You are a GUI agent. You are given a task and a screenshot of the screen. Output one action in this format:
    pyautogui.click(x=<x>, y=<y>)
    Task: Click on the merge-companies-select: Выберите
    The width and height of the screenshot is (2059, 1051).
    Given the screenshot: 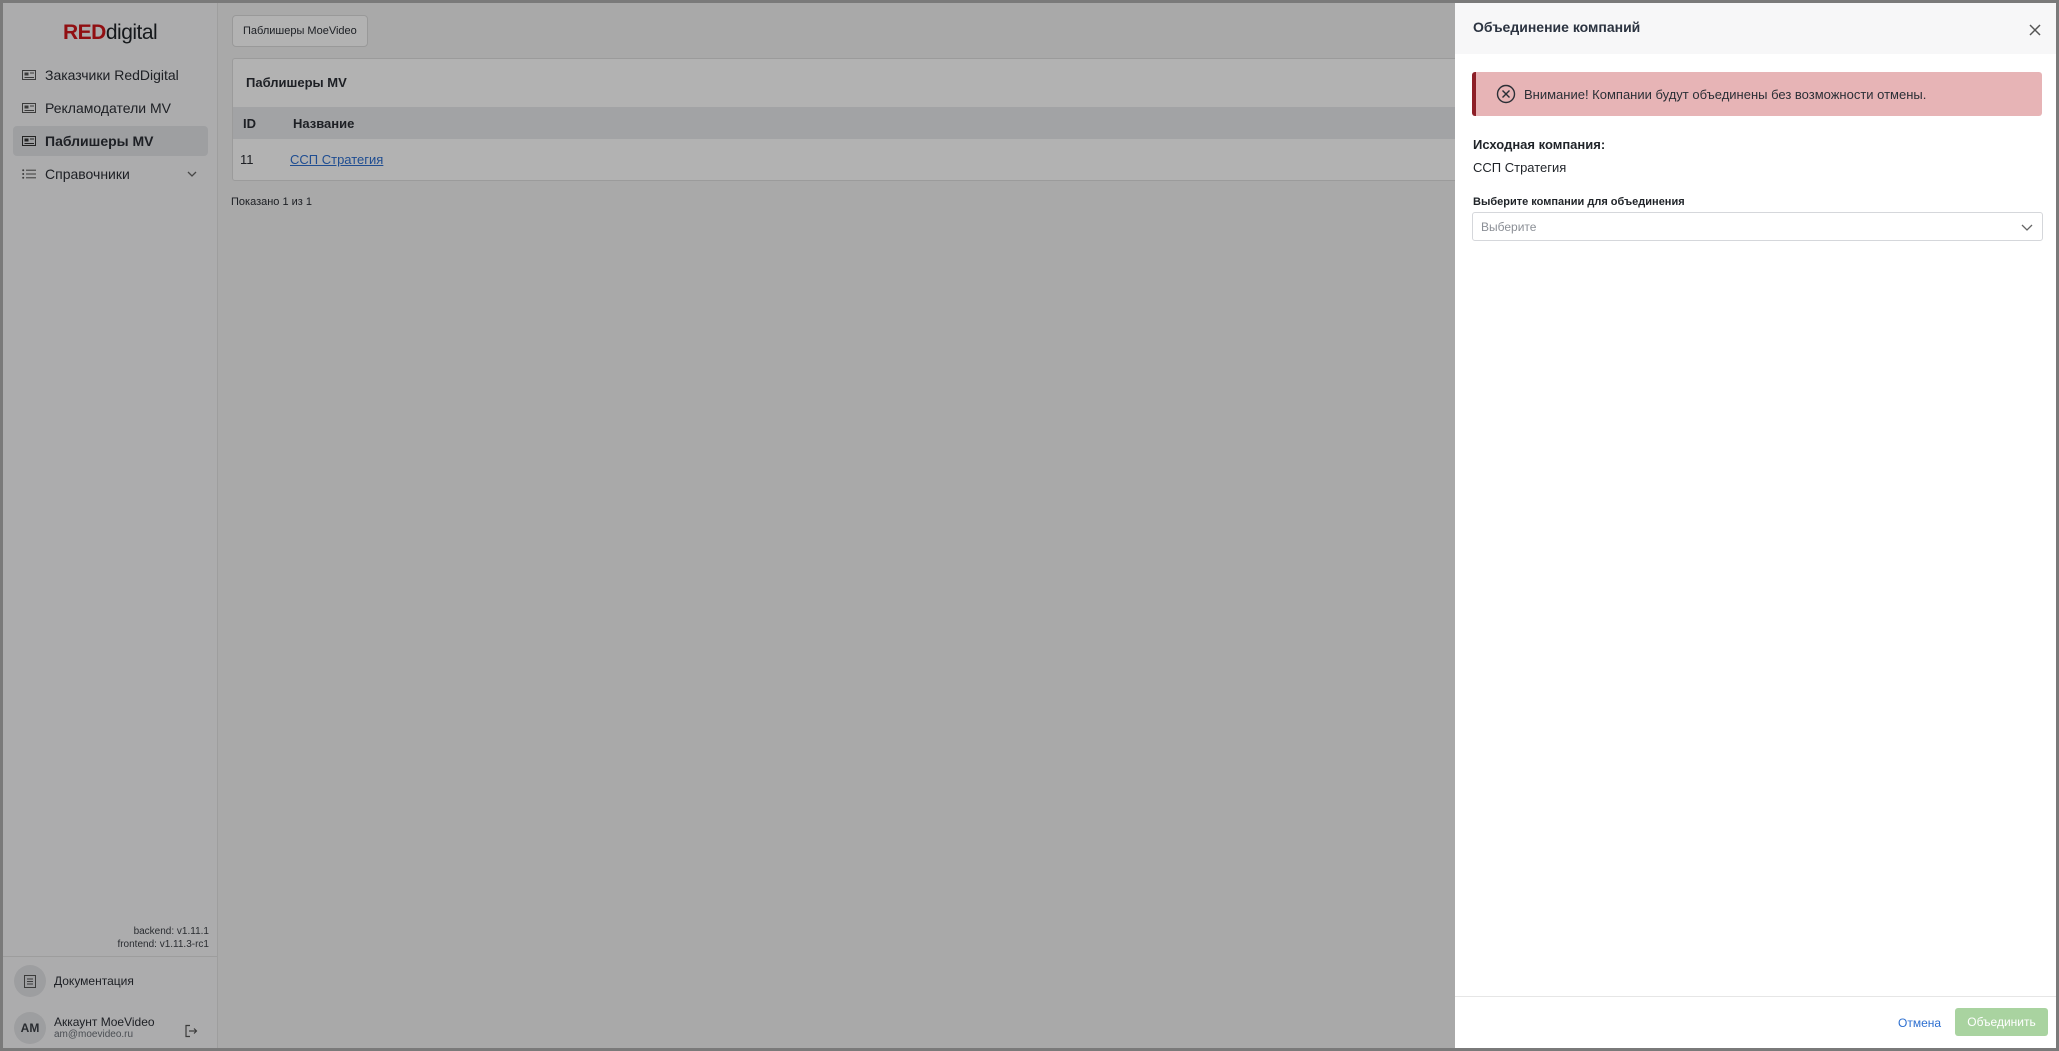 What is the action you would take?
    pyautogui.click(x=1757, y=226)
    